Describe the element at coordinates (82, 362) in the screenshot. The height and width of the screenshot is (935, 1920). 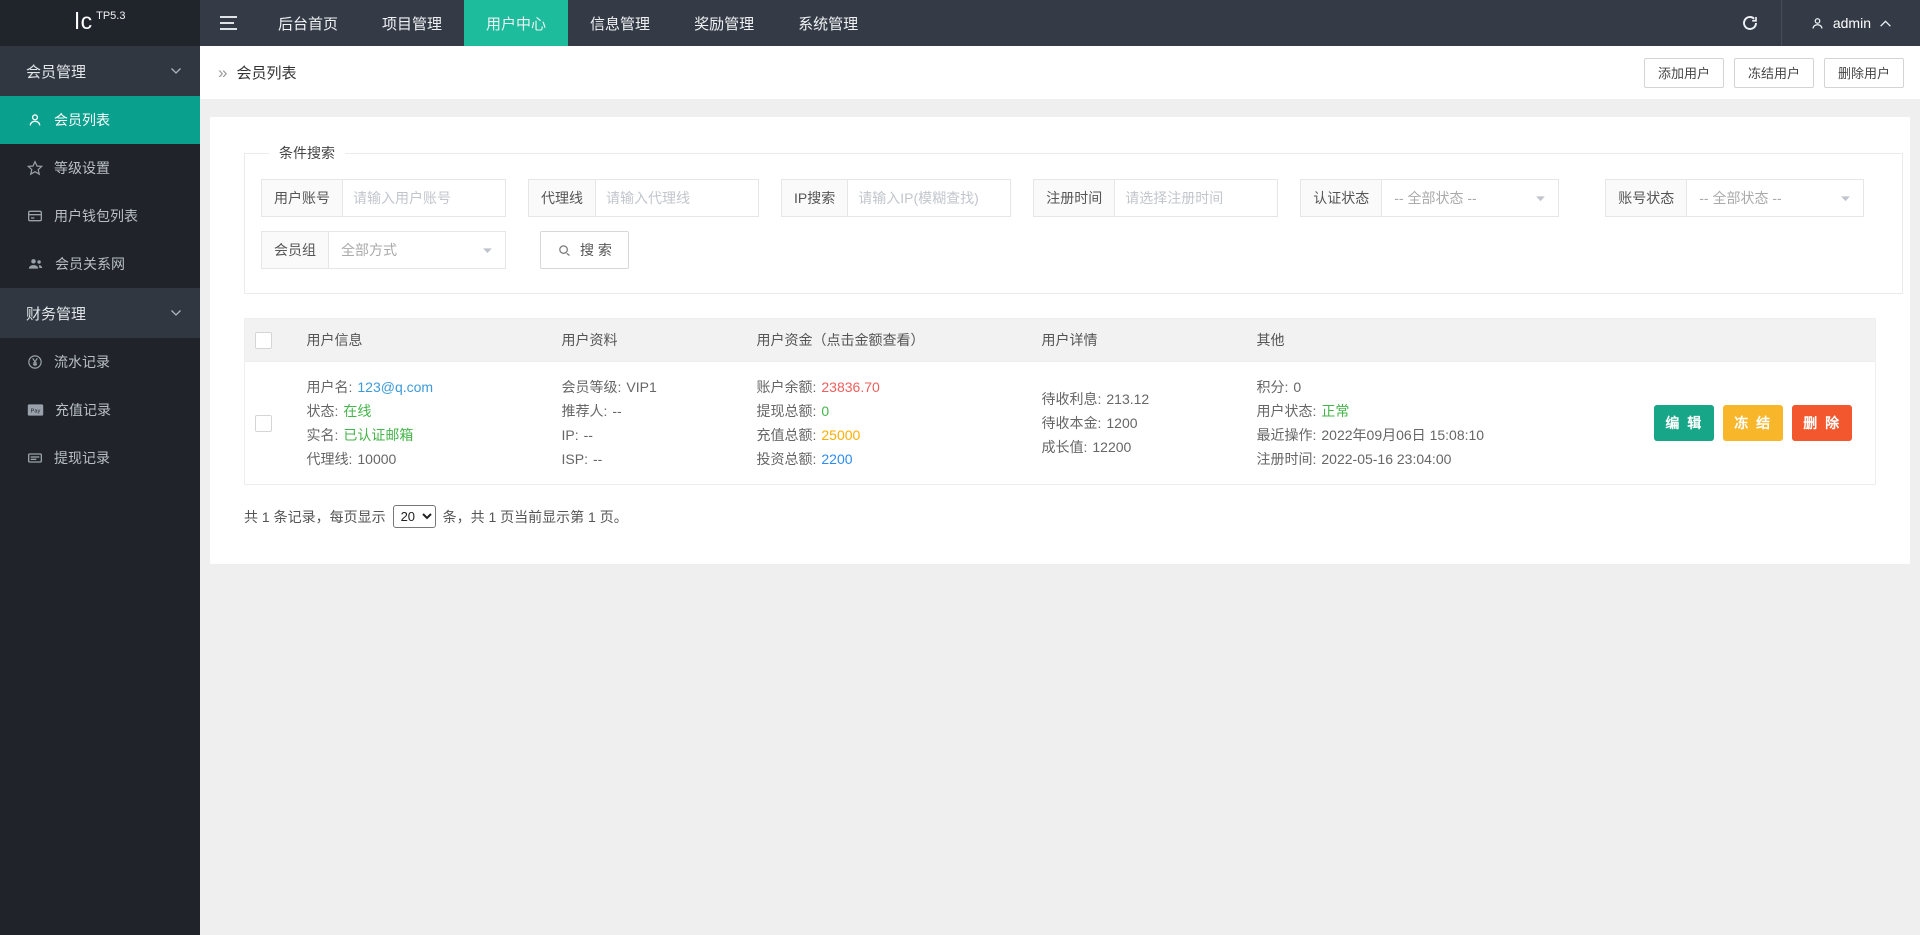
I see `sidebar-item-label: 流水记录` at that location.